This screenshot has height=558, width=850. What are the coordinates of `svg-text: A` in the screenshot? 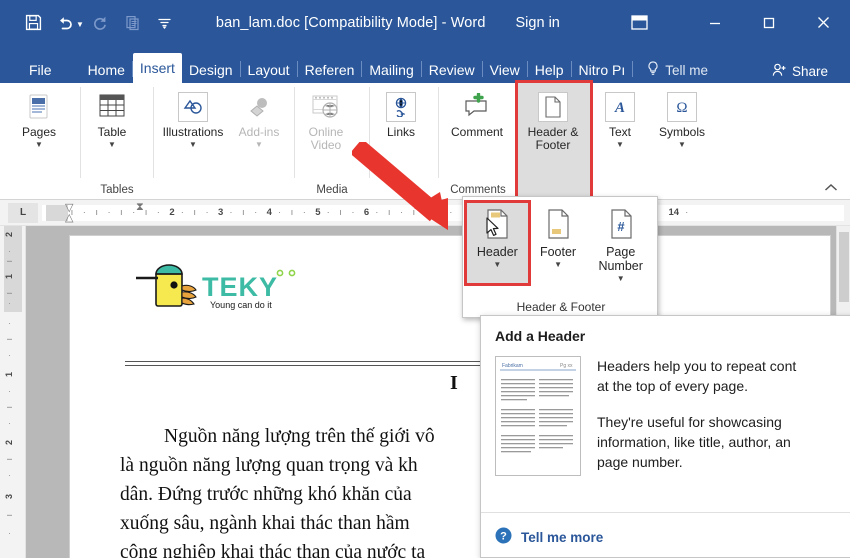 It's located at (619, 108).